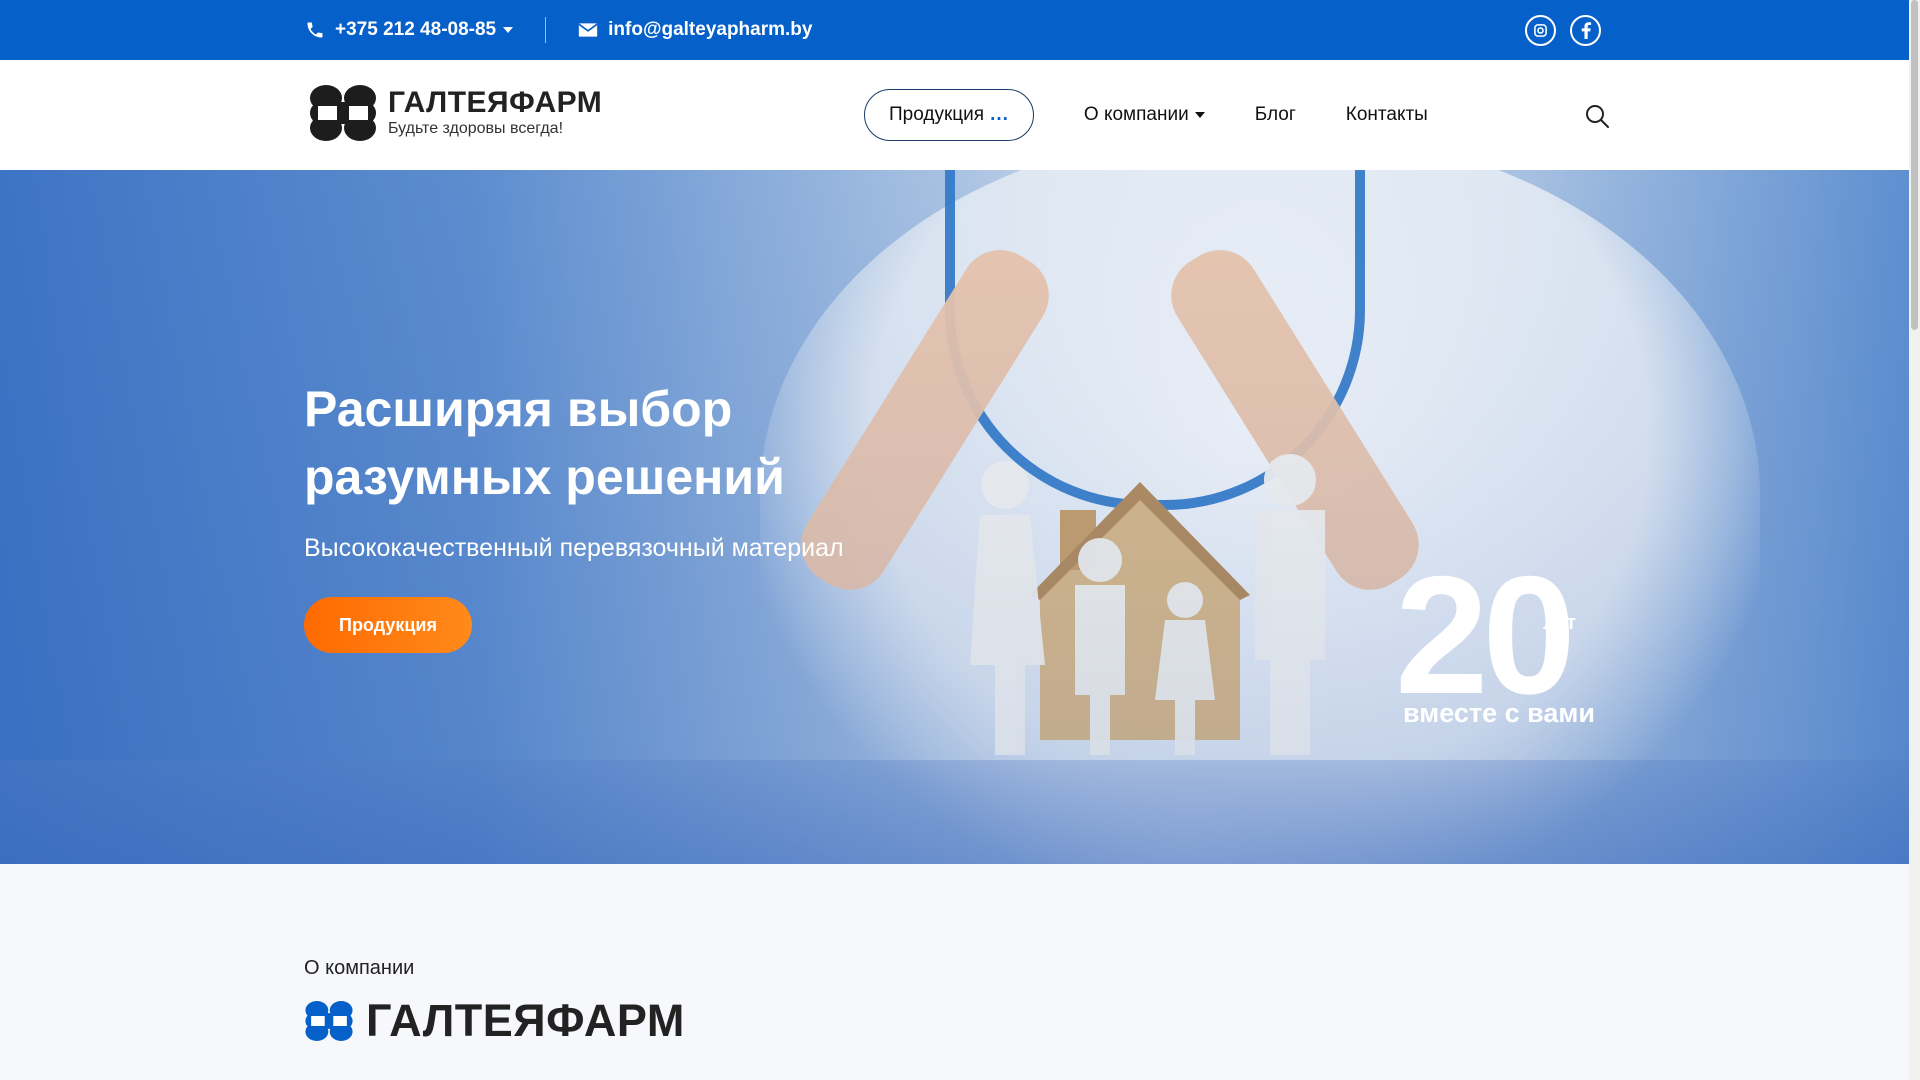 Image resolution: width=1920 pixels, height=1080 pixels. Describe the element at coordinates (476, 128) in the screenshot. I see `logo-tagline: Будьте здоровы всегда!` at that location.